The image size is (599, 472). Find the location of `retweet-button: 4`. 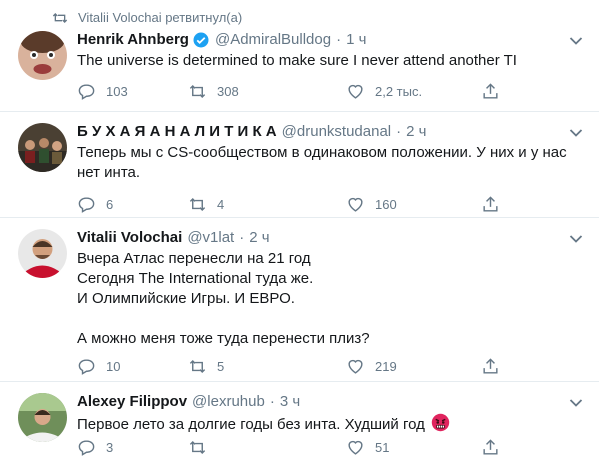

retweet-button: 4 is located at coordinates (206, 204).